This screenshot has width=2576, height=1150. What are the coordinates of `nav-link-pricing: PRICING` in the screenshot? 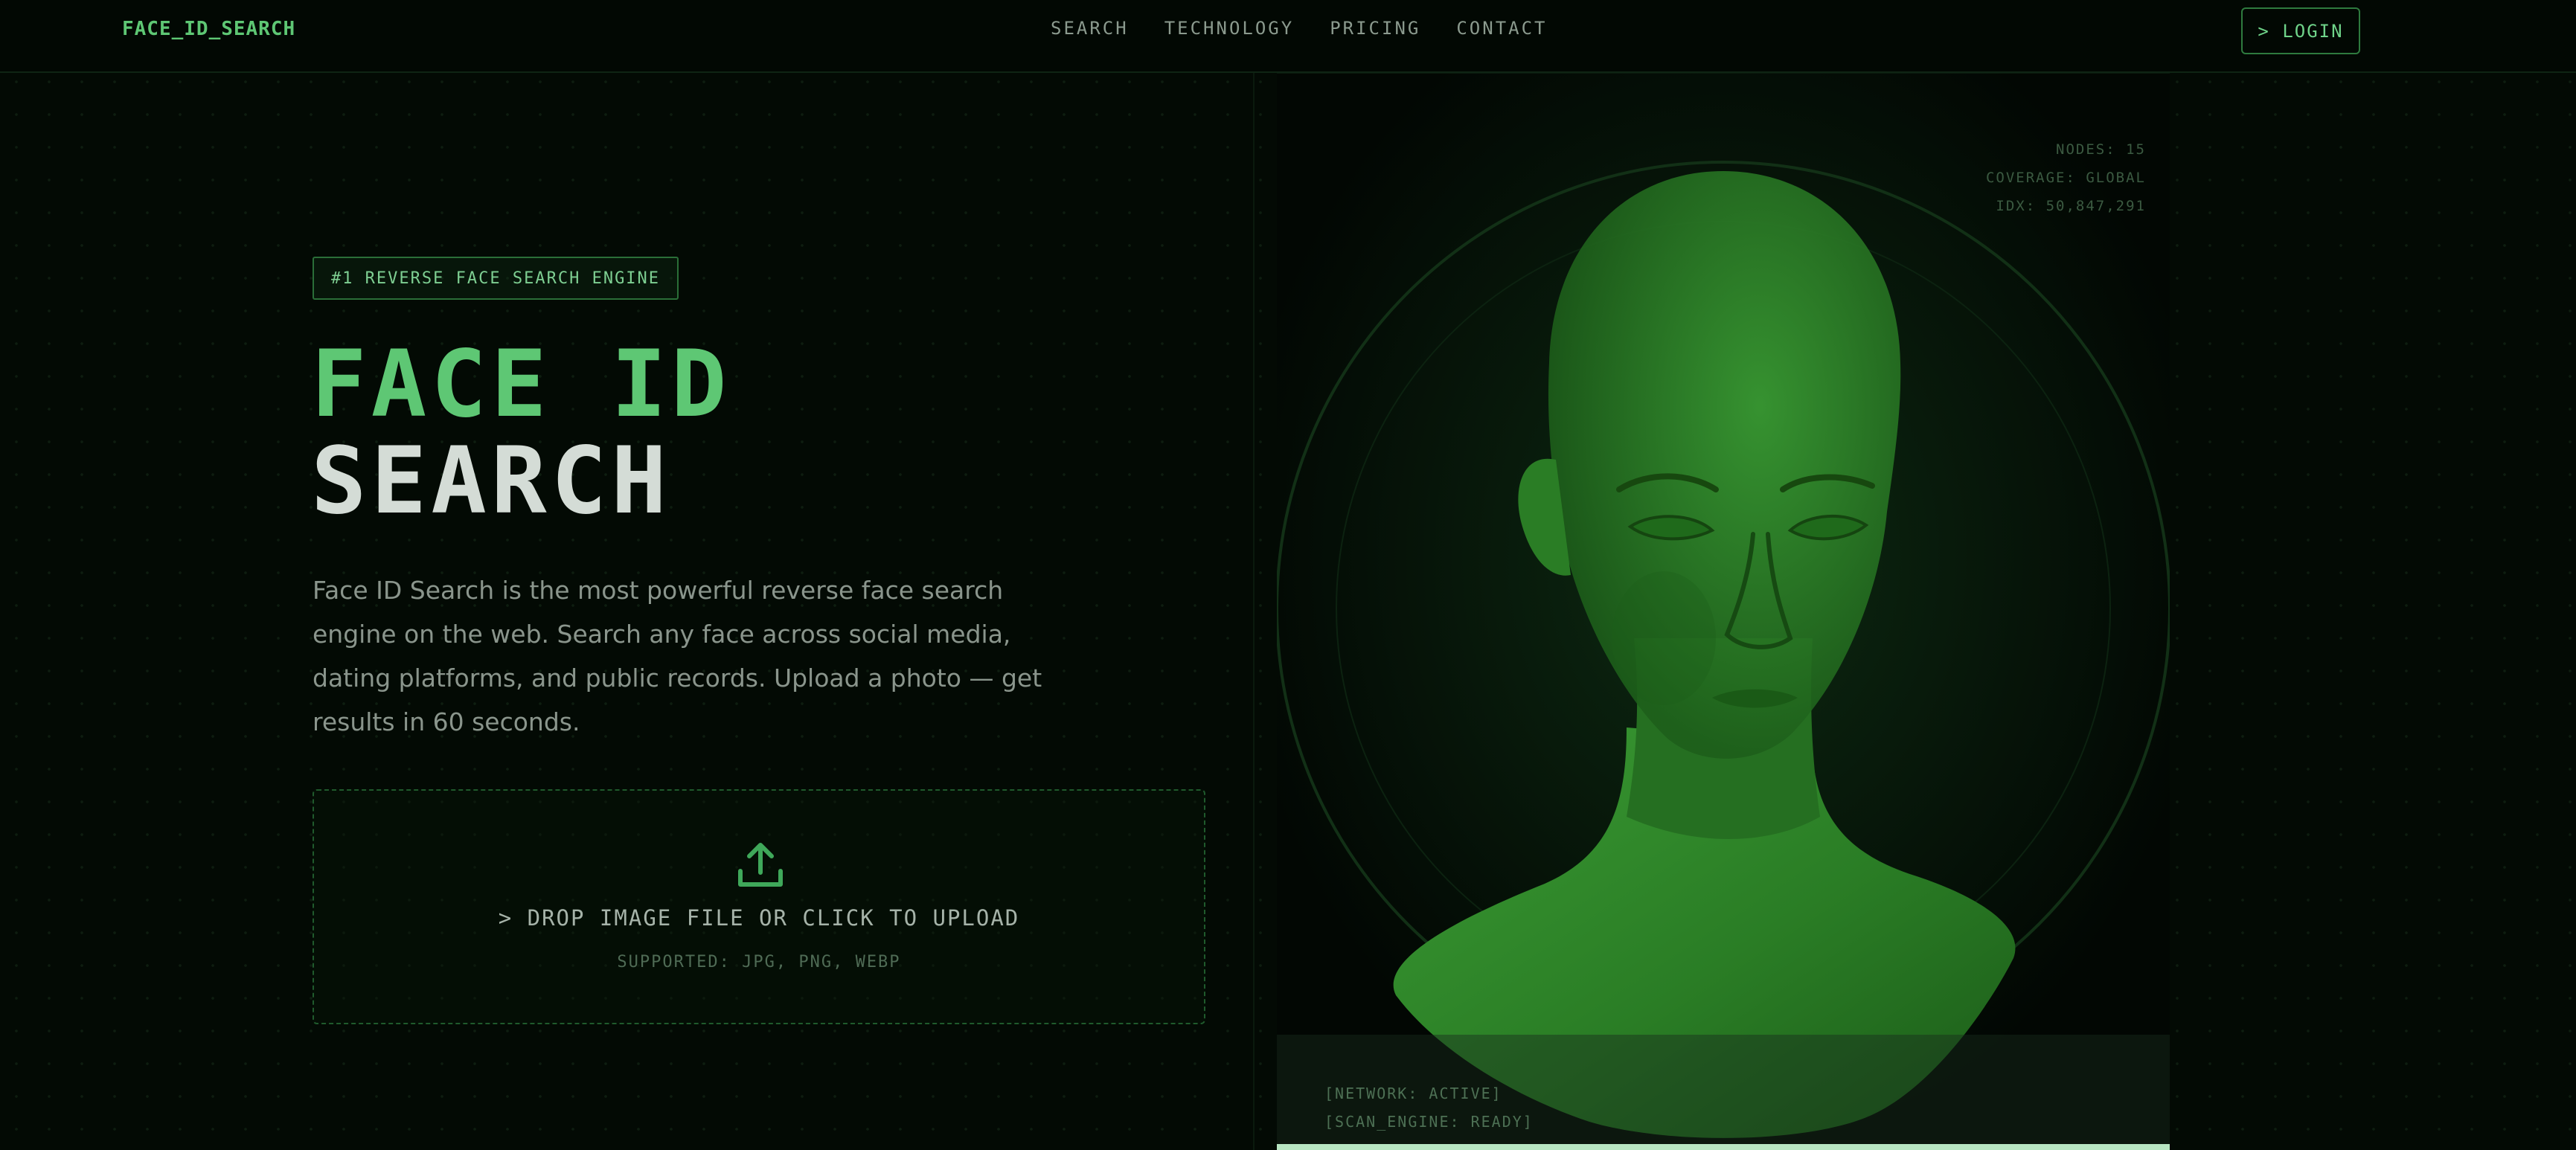 It's located at (1375, 29).